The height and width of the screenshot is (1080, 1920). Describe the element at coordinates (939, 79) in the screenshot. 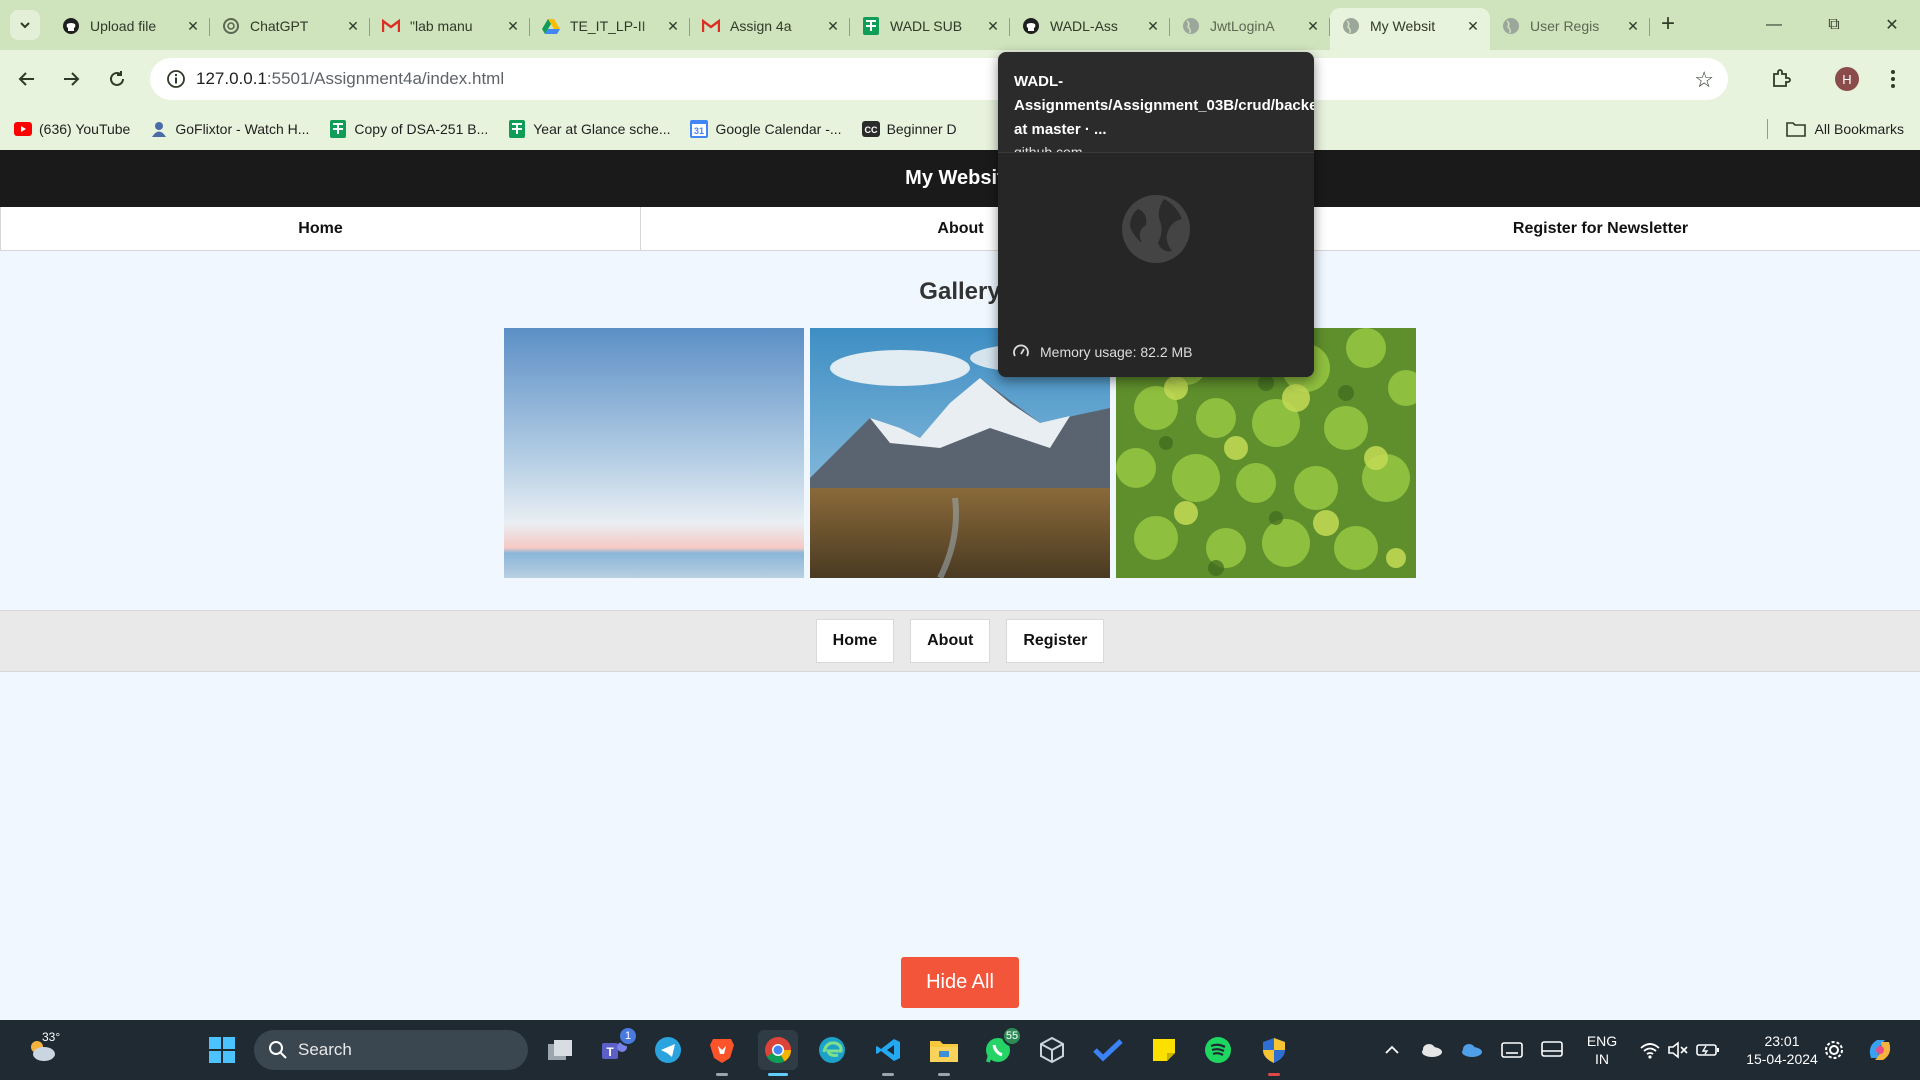

I see `address-bar: 127.0.0.1:5501/Assignment4a/index.html ☆` at that location.